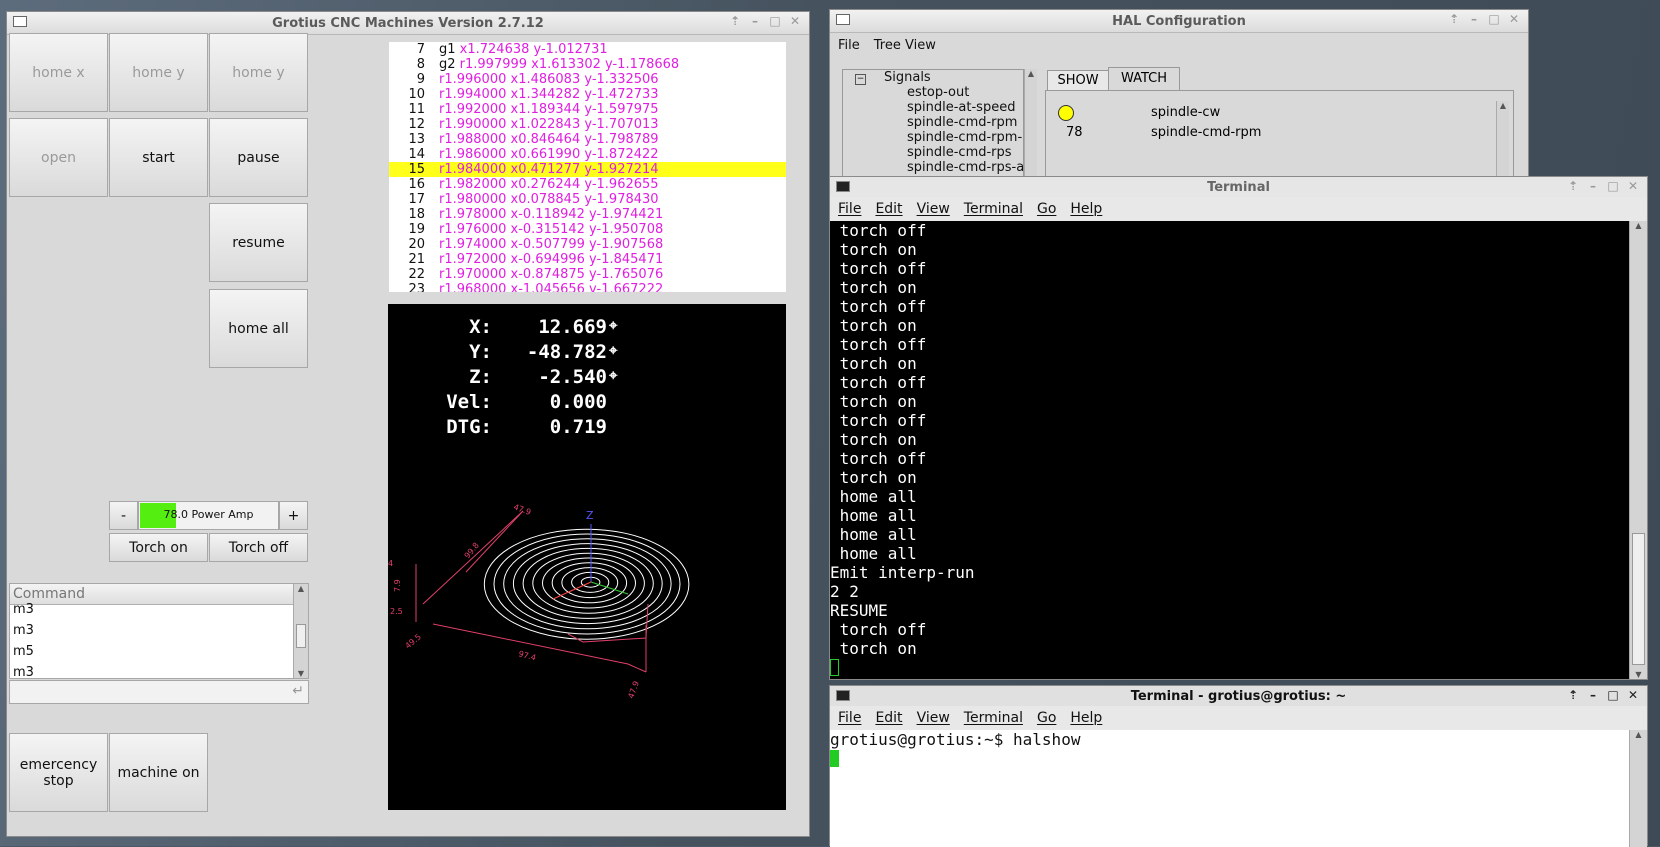 The width and height of the screenshot is (1660, 847). I want to click on gcode-line: 17 r1.980000 x0.078845 y-1.978430, so click(587, 199).